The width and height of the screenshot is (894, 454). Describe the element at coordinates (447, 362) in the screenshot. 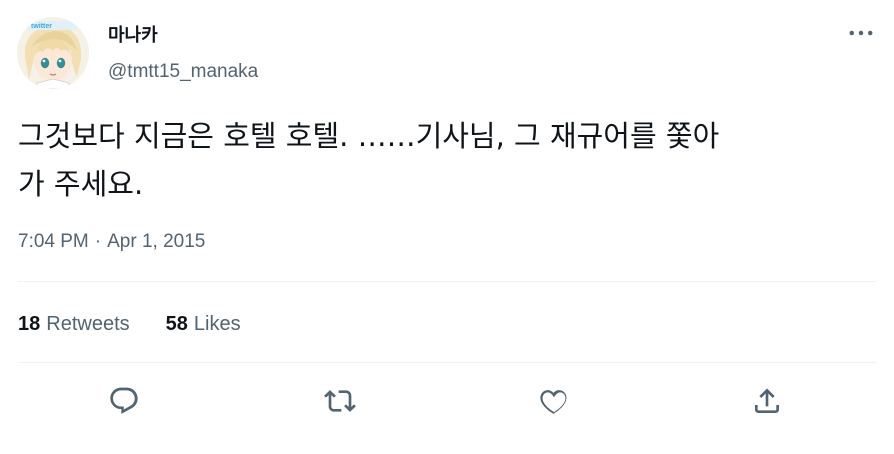

I see `divider-bottom` at that location.